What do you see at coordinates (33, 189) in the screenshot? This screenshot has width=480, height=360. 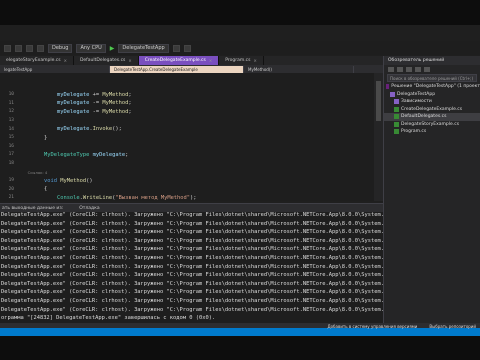 I see `code-text: {` at bounding box center [33, 189].